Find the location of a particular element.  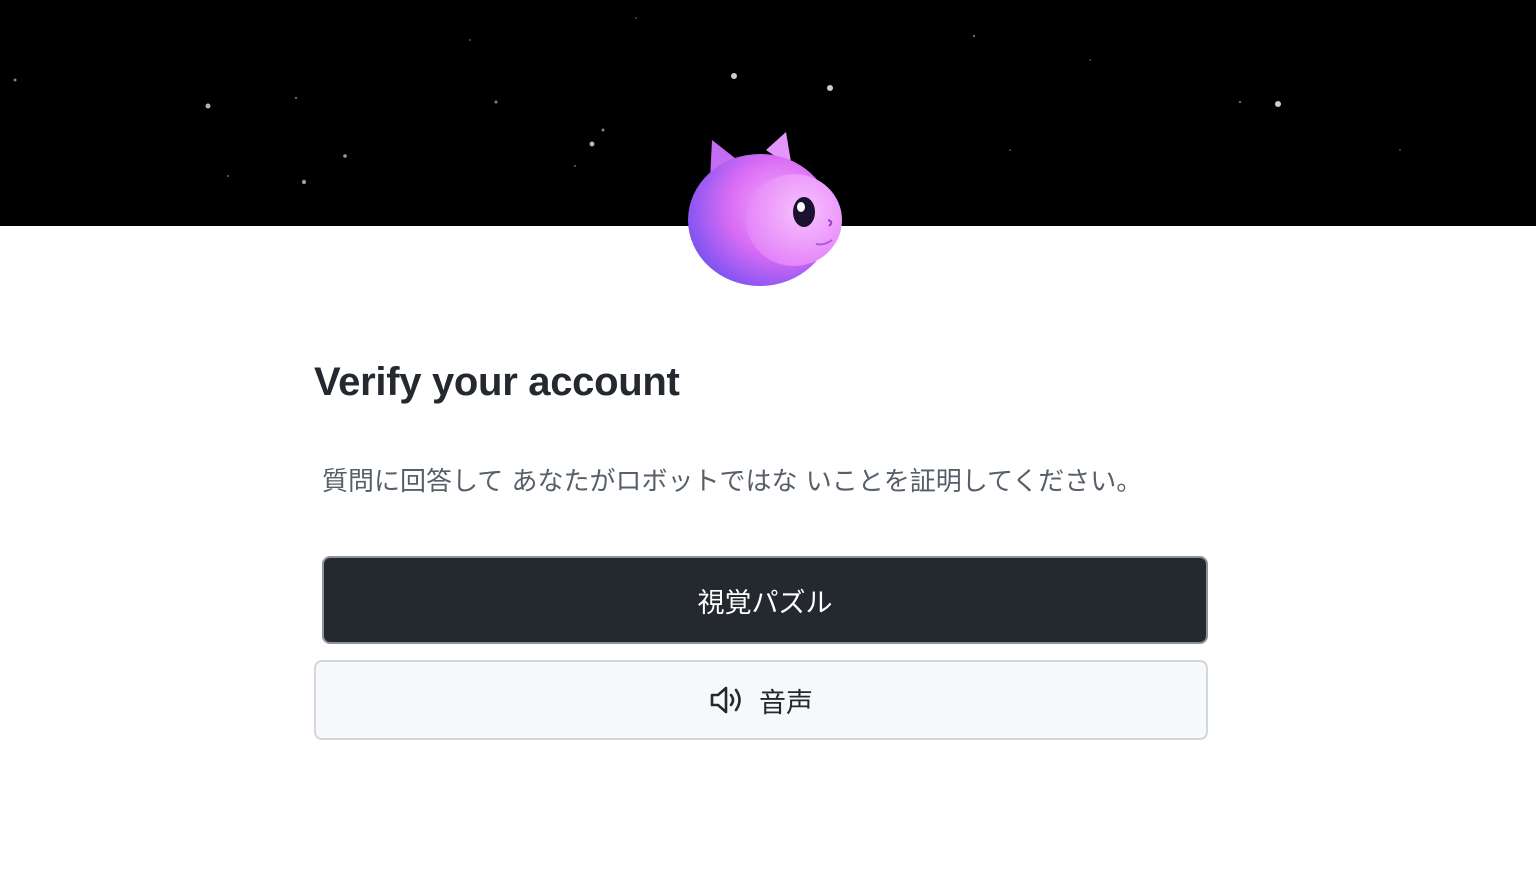

audio-label: 音声 is located at coordinates (786, 703).